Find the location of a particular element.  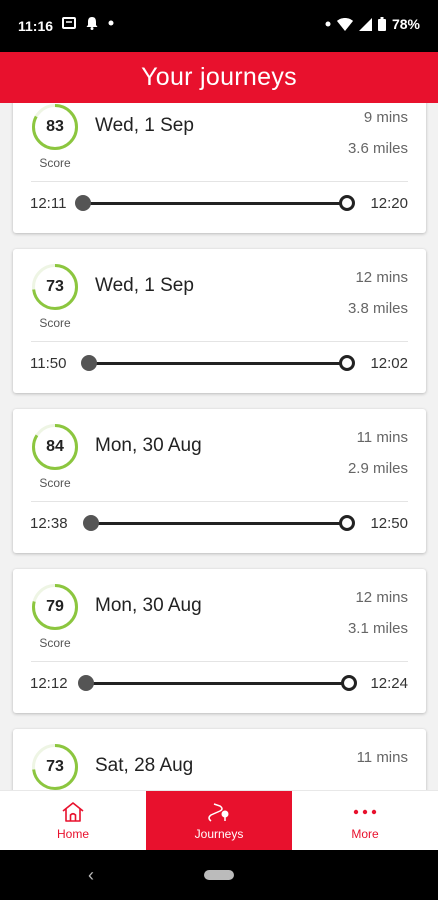

bottom-nav: Home Journeys More is located at coordinates (219, 820).